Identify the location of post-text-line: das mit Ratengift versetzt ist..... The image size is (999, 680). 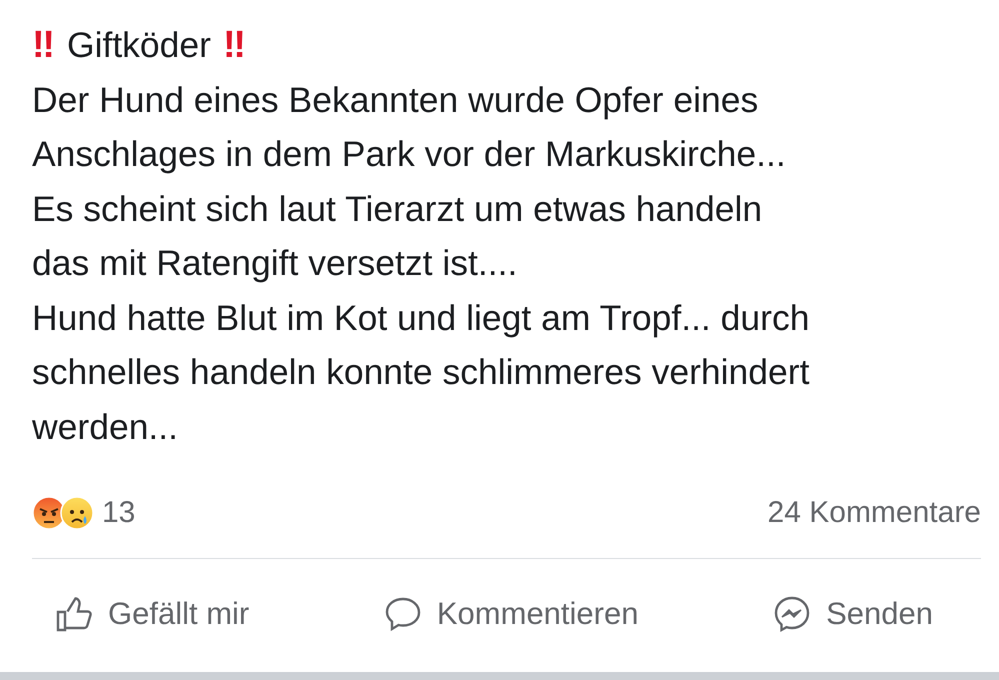
(275, 263).